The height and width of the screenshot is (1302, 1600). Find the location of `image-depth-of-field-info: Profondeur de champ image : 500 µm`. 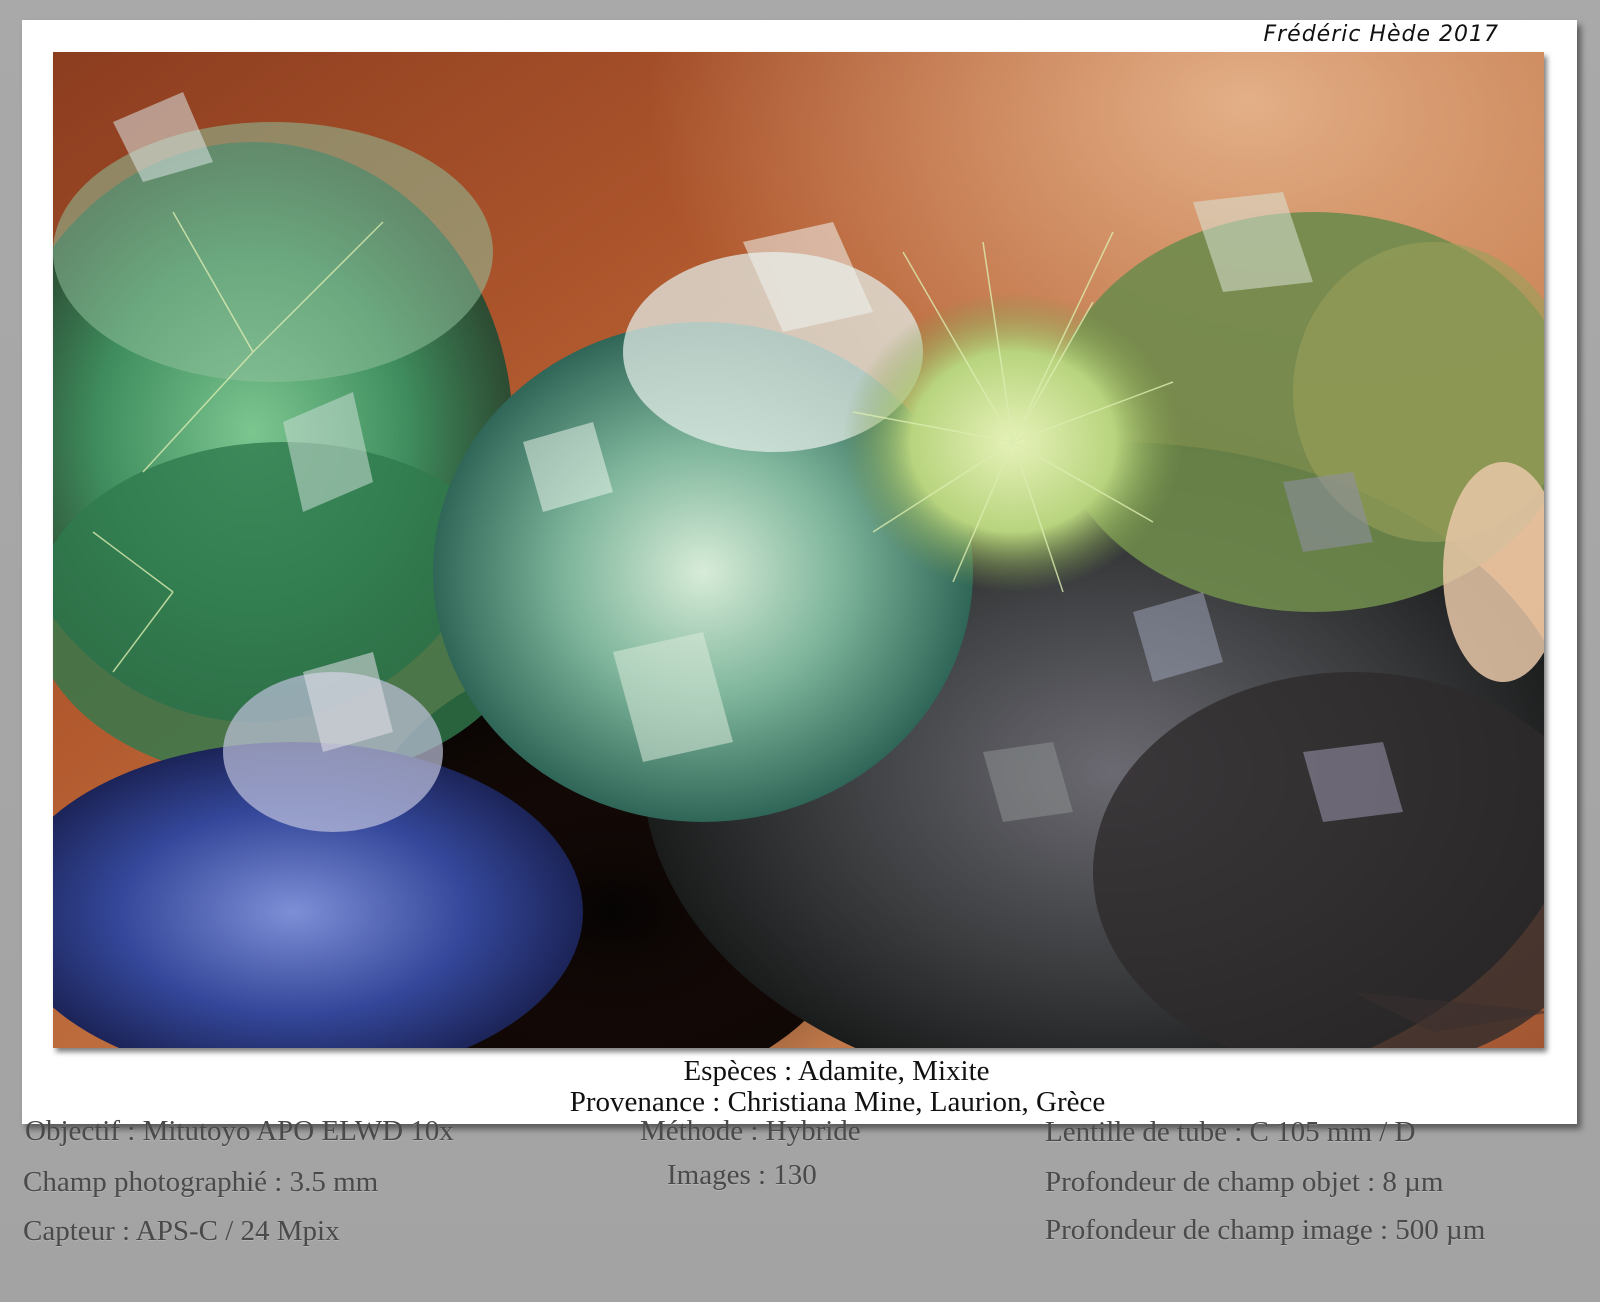

image-depth-of-field-info: Profondeur de champ image : 500 µm is located at coordinates (1265, 1230).